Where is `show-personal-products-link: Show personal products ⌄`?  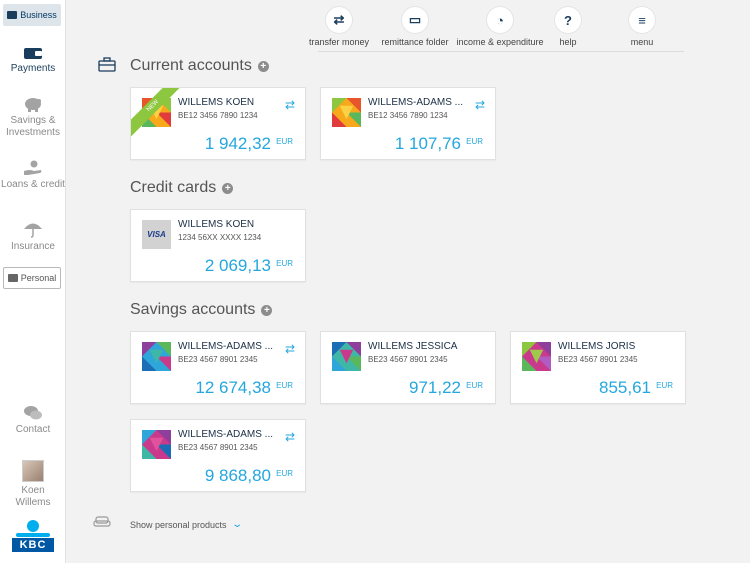
show-personal-products-link: Show personal products ⌄ is located at coordinates (186, 524).